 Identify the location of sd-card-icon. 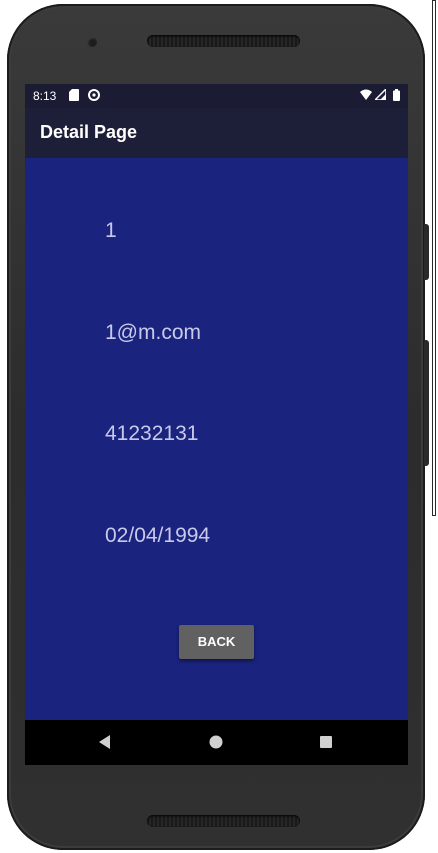
(74, 95).